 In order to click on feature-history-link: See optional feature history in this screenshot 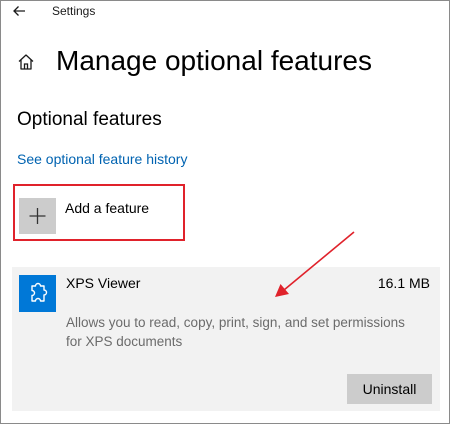, I will do `click(102, 159)`.